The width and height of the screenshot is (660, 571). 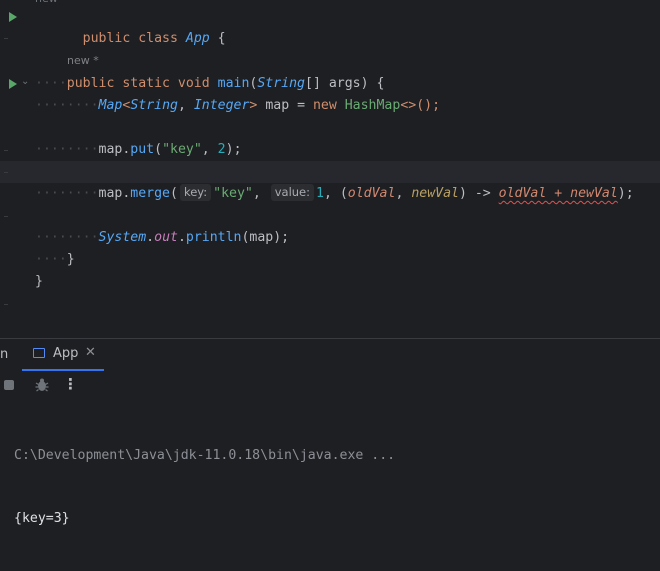 I want to click on run-toolbar: ⋮, so click(x=330, y=386).